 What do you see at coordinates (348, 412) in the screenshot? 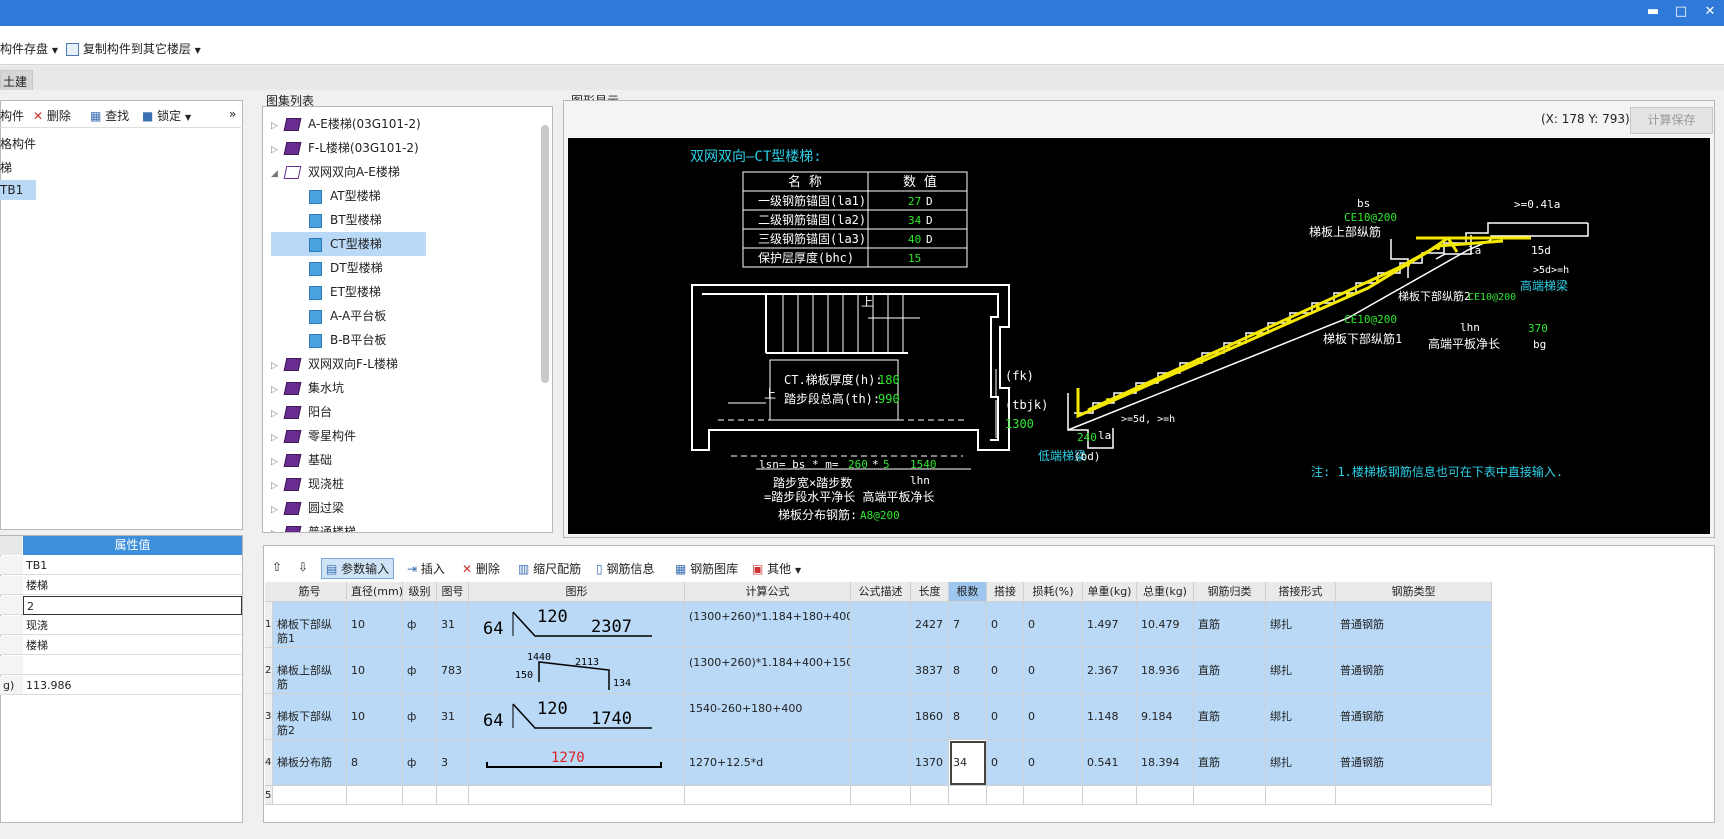
I see `atlas-item: ▷ 阳台` at bounding box center [348, 412].